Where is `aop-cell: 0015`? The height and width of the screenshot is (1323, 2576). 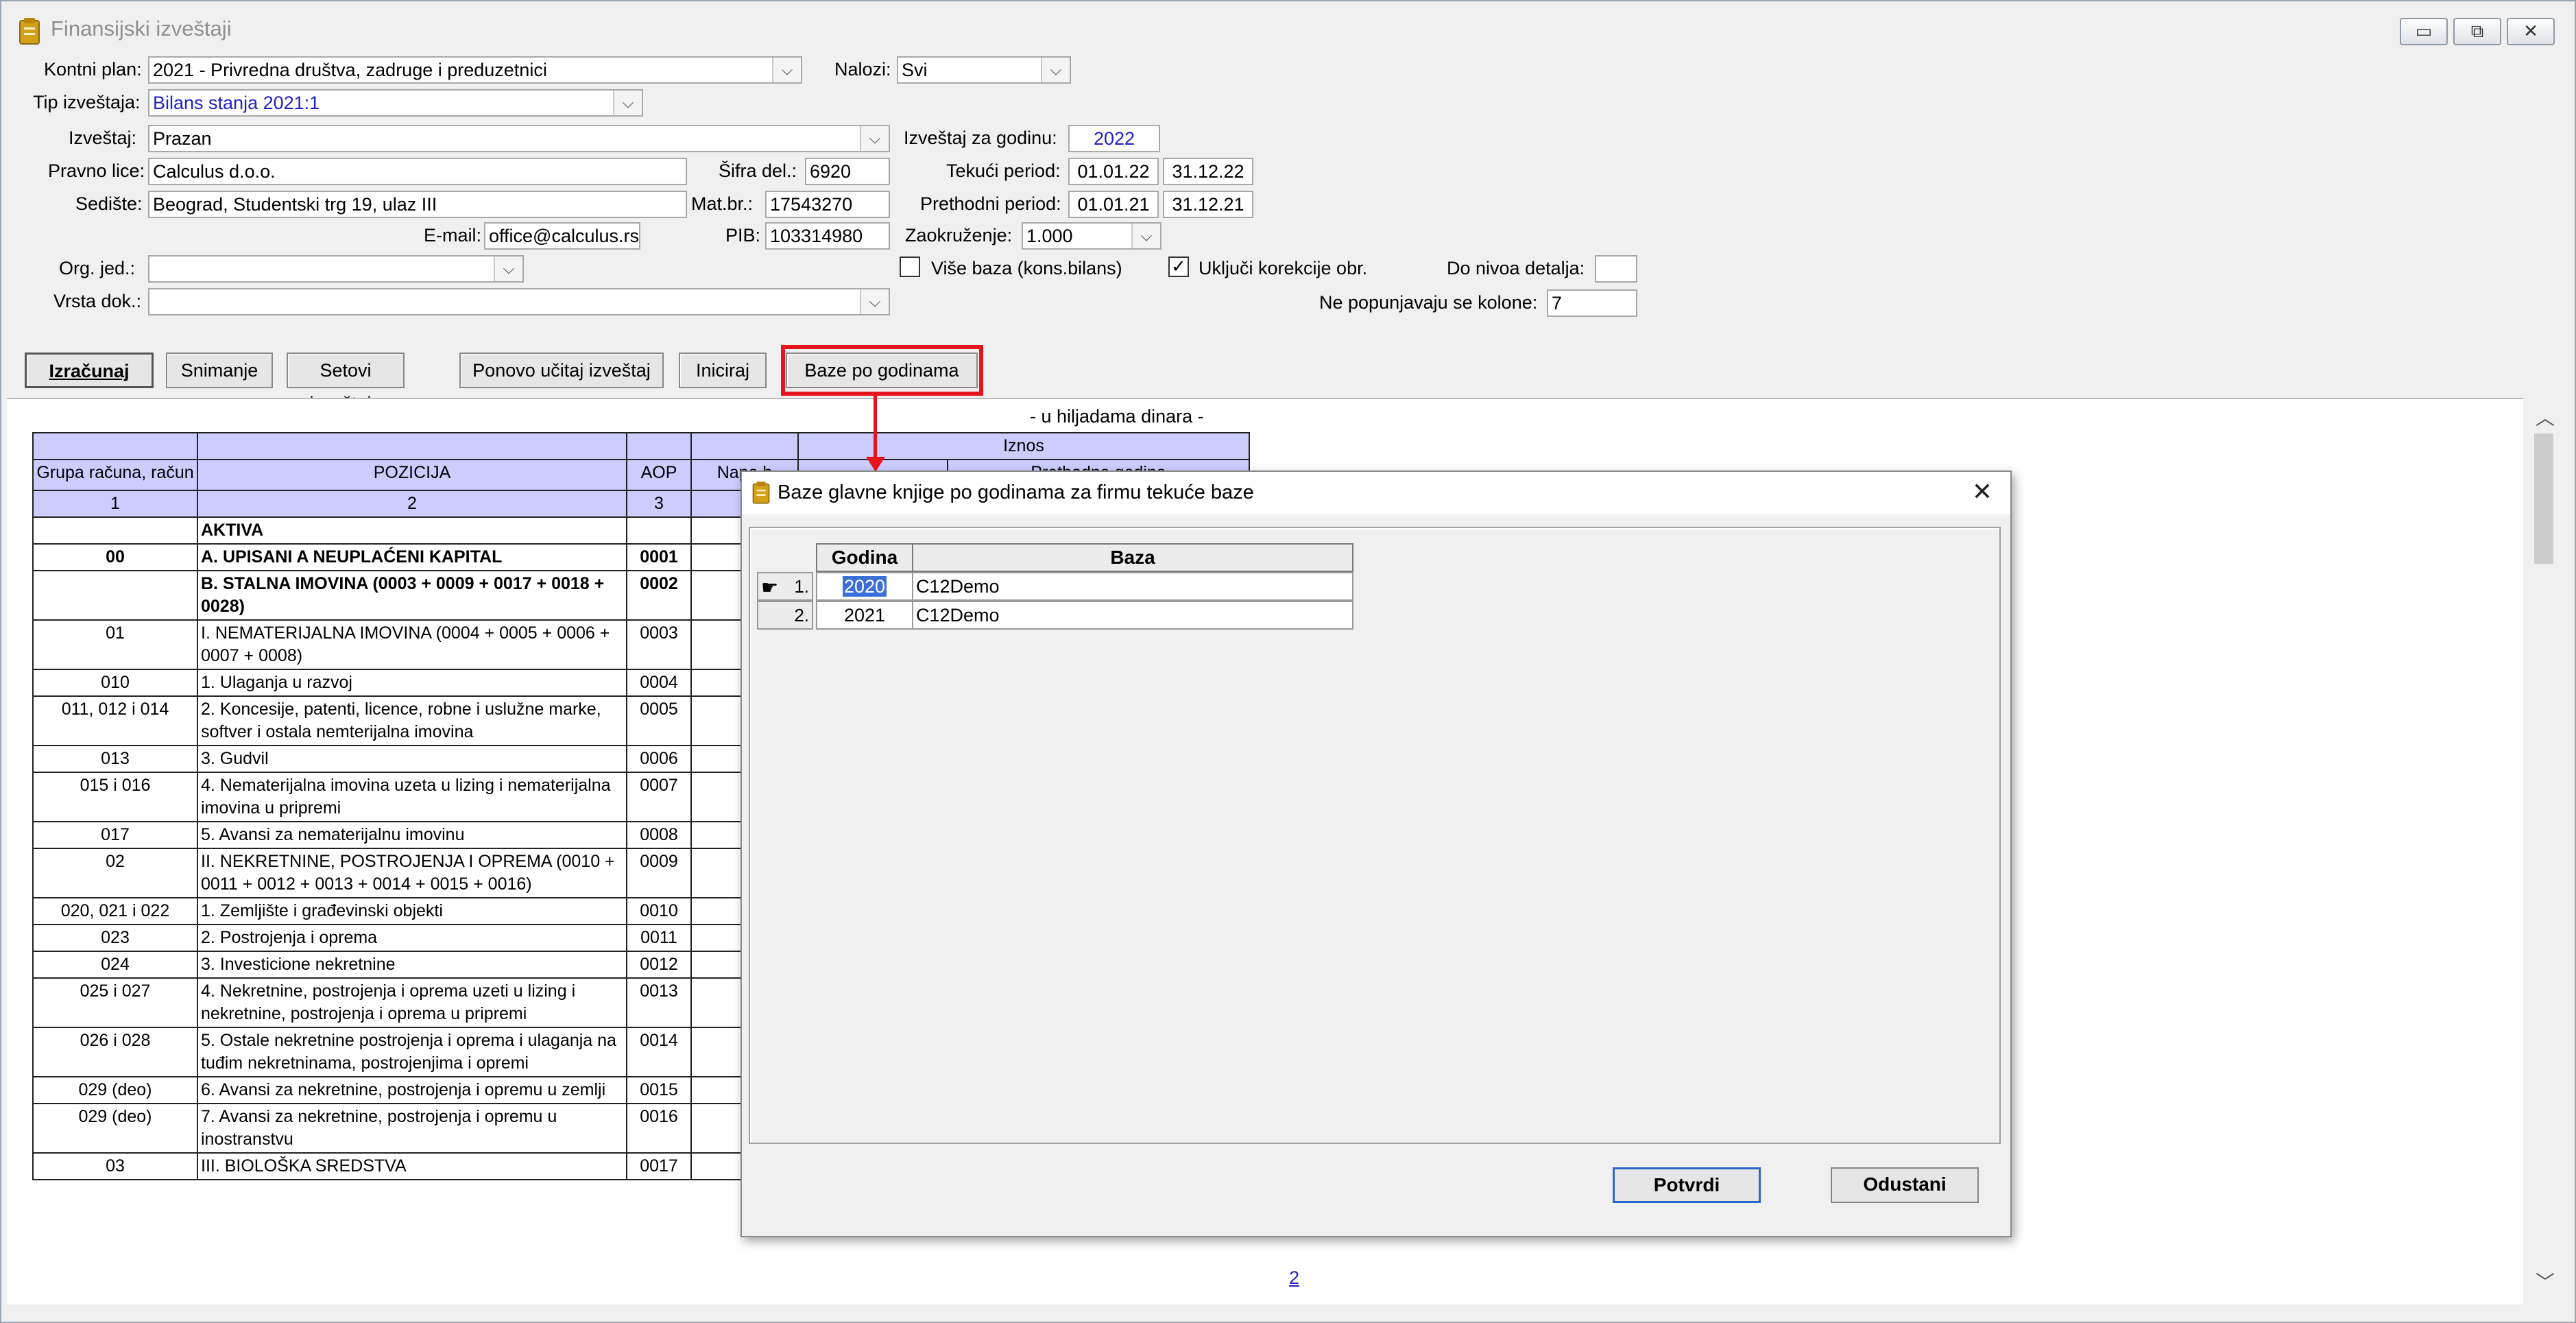
aop-cell: 0015 is located at coordinates (659, 1090).